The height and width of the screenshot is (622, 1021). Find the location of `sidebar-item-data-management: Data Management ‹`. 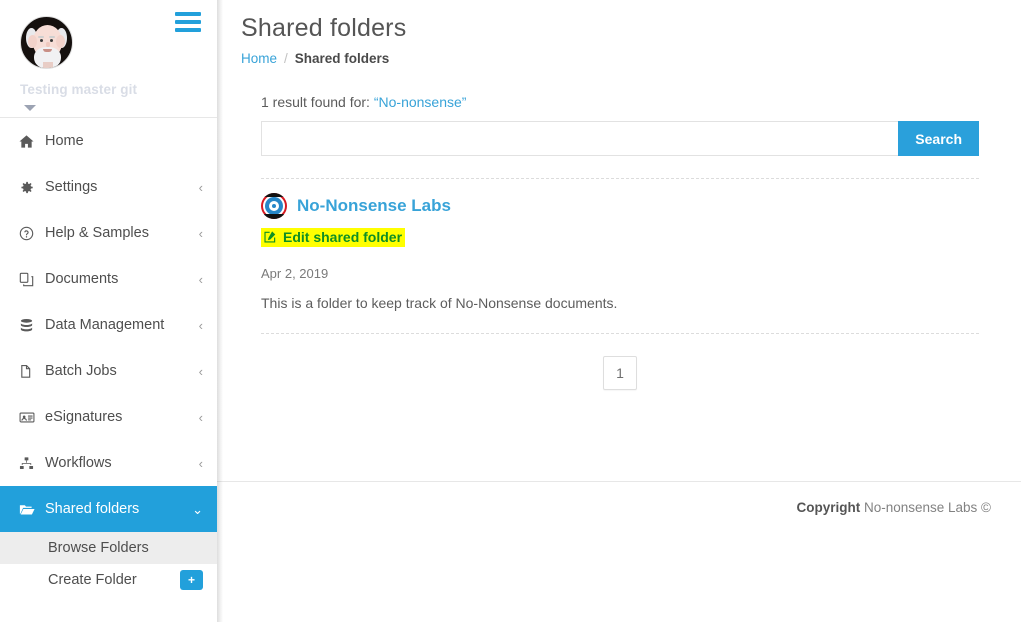

sidebar-item-data-management: Data Management ‹ is located at coordinates (108, 325).